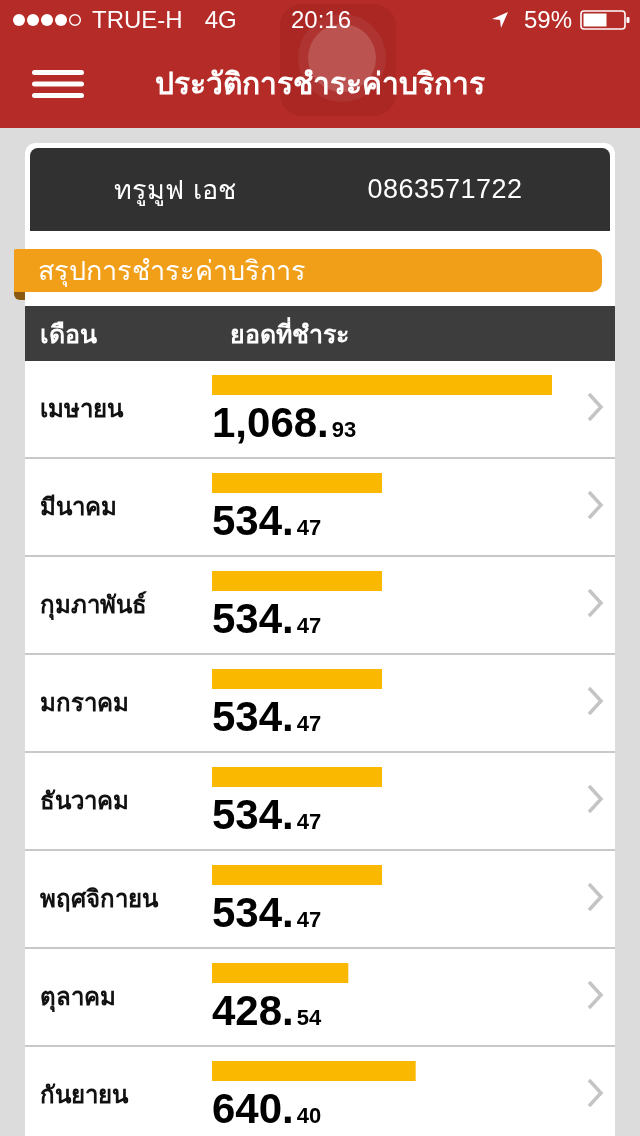 The image size is (640, 1136). Describe the element at coordinates (82, 409) in the screenshot. I see `month-label: เมษายน` at that location.